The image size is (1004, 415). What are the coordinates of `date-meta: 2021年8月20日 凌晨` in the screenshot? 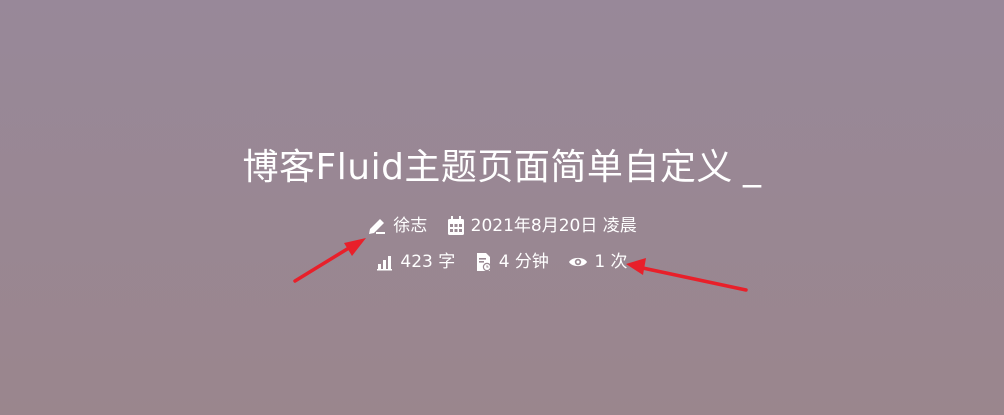 It's located at (542, 226).